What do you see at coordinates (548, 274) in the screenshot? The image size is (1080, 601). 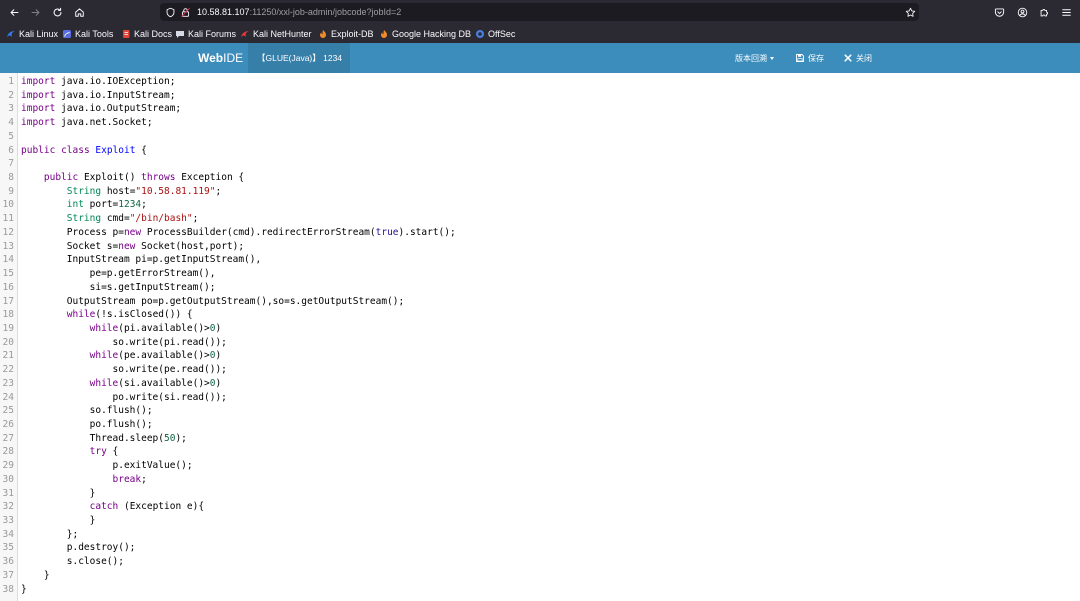 I see `code-line: pe=p.getErrorStream(),` at bounding box center [548, 274].